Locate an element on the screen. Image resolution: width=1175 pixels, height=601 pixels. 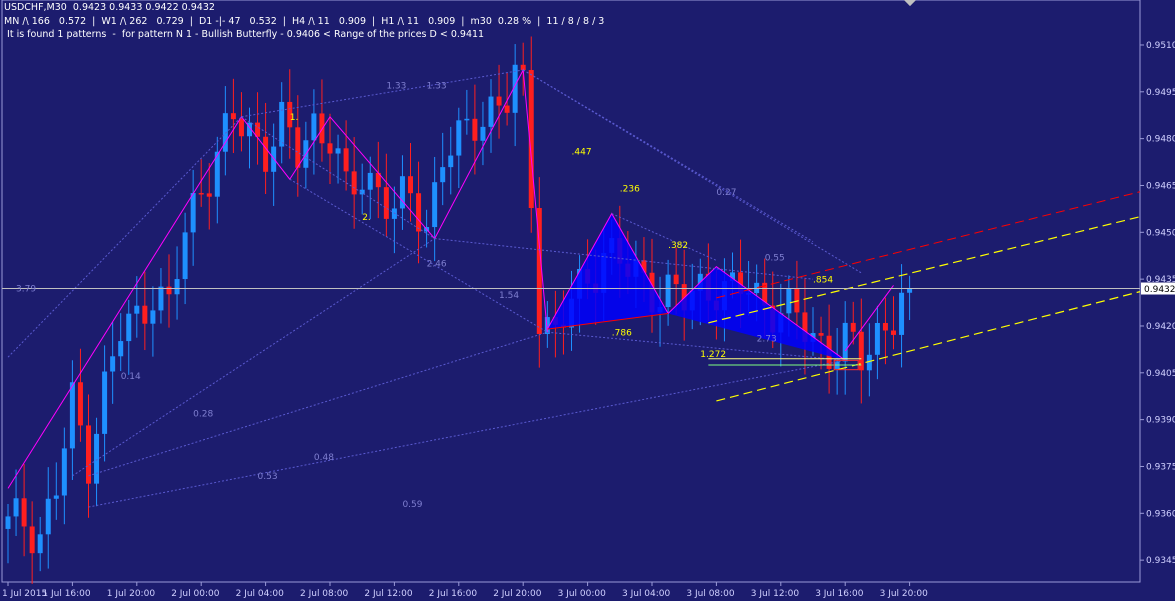
pattern-annotation: .854 is located at coordinates (823, 280).